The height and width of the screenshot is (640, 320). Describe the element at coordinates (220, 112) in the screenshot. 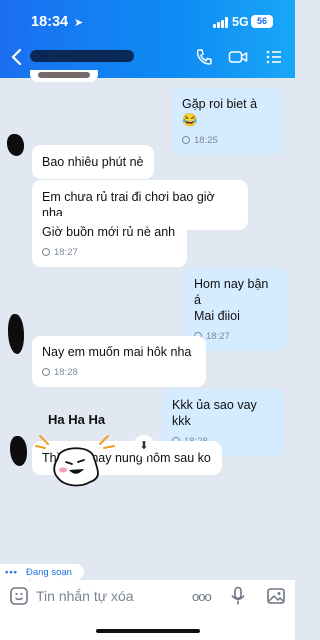

I see `message-text: Gặp roi biet à 😂` at that location.